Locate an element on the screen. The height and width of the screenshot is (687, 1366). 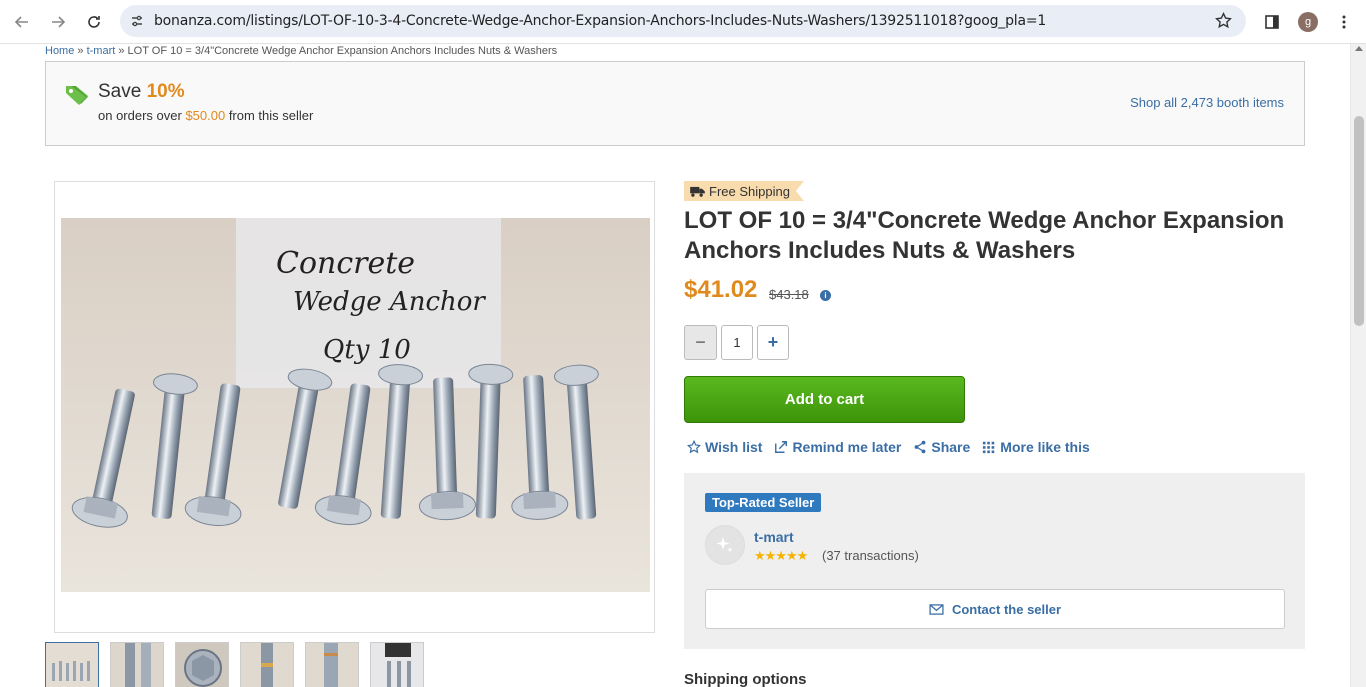
free-shipping-label: Free Shipping is located at coordinates (749, 191).